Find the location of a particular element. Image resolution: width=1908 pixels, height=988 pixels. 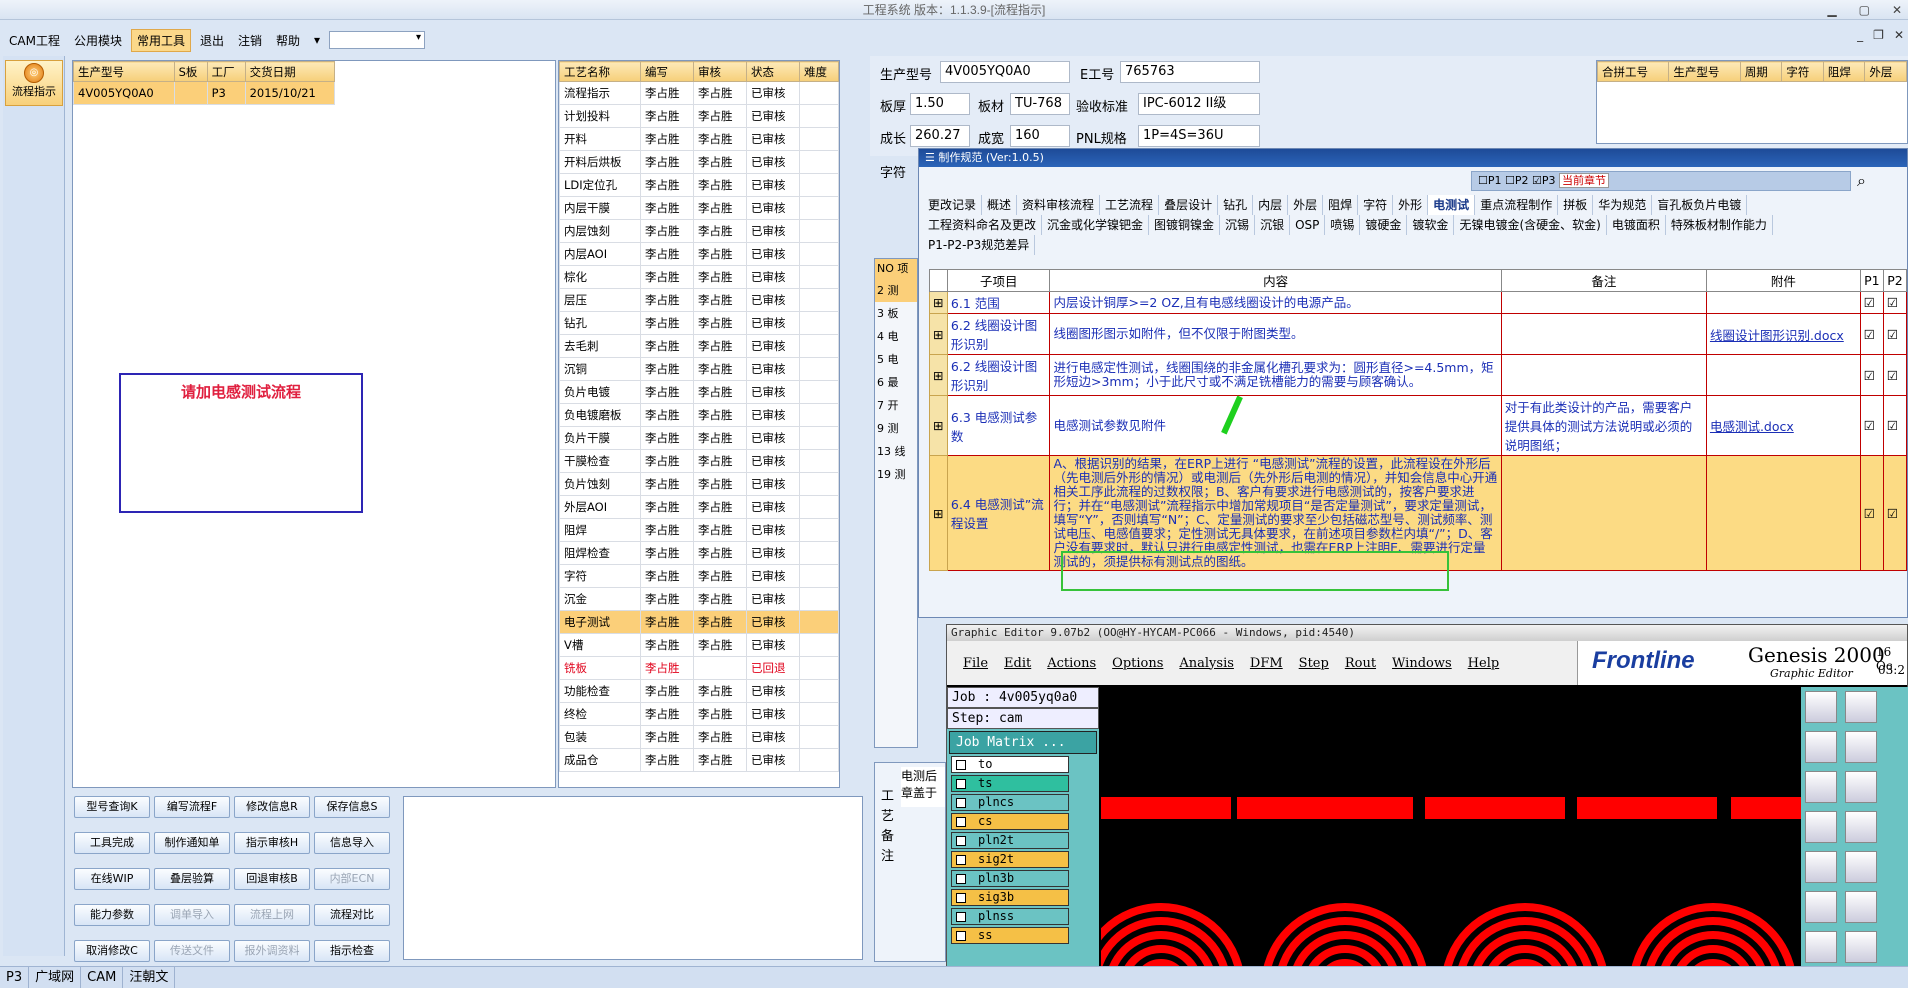

mdi-minimize-icon: _ is located at coordinates (1860, 35).